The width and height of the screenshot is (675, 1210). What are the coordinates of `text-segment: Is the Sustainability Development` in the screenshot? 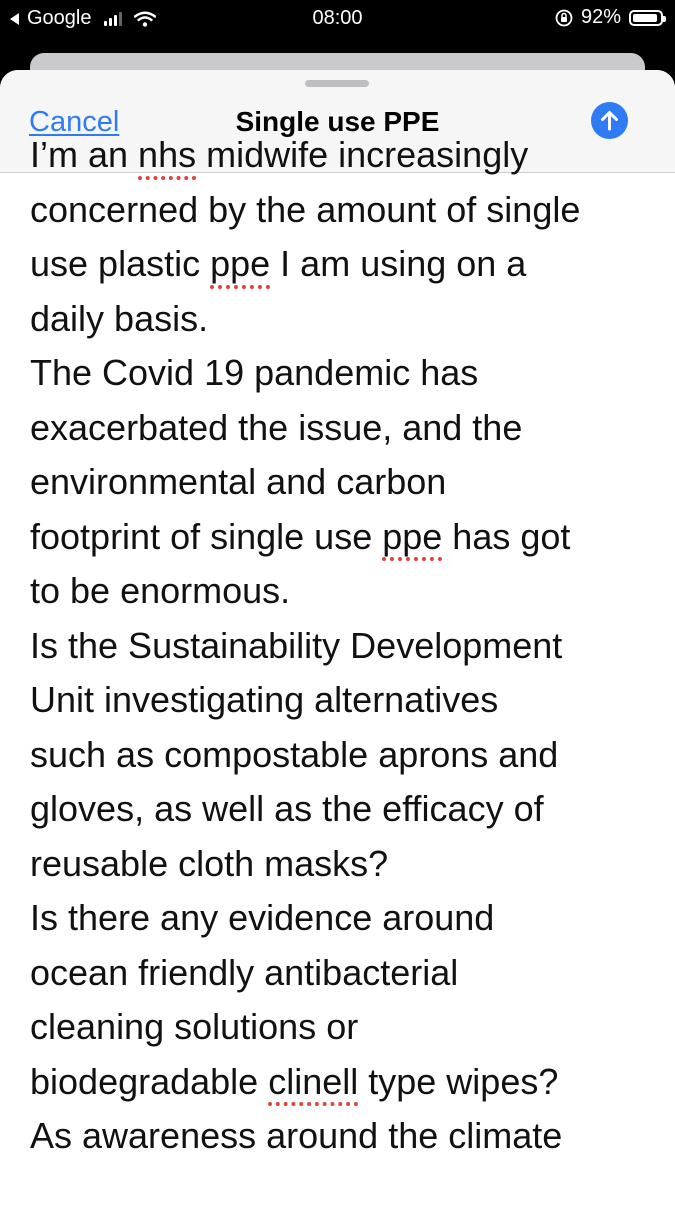 It's located at (296, 645).